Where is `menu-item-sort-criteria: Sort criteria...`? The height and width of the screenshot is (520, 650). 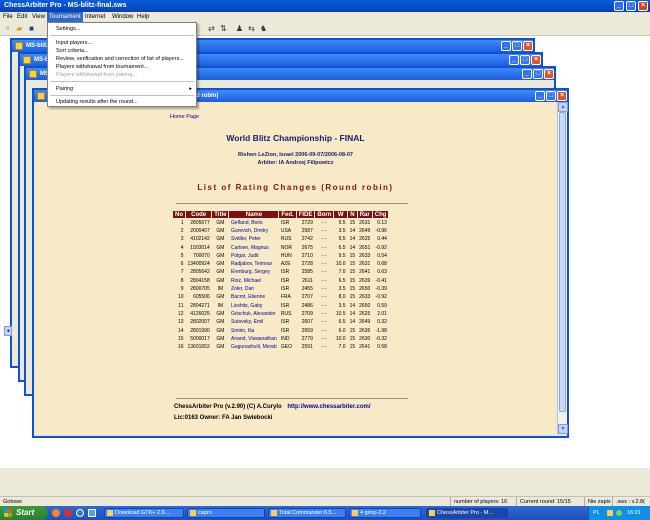
menu-item-sort-criteria: Sort criteria... is located at coordinates (122, 51).